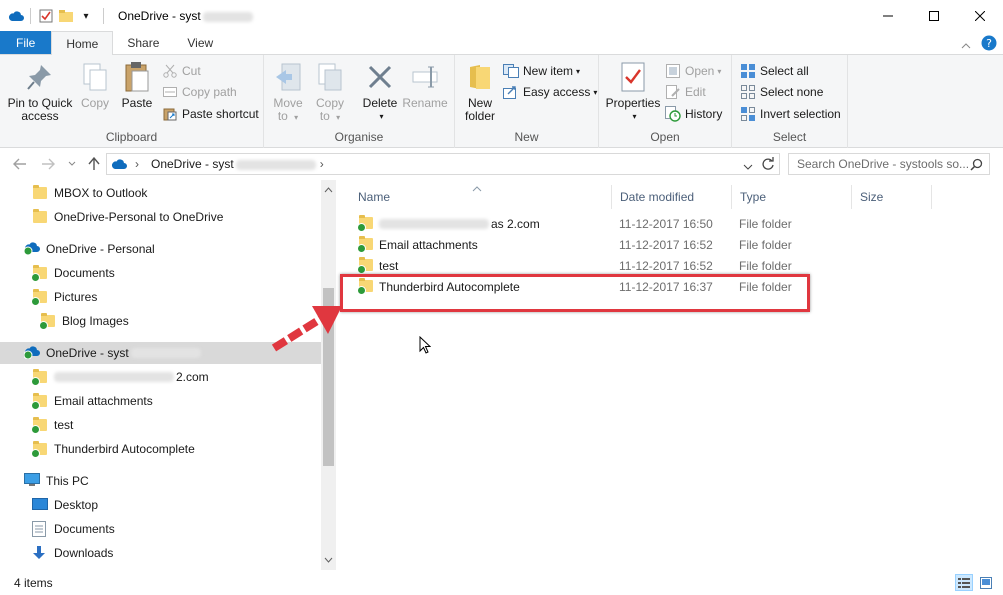 This screenshot has height=595, width=1003. What do you see at coordinates (113, 449) in the screenshot?
I see `tree-item-thunderbird-autocomplete: Thunderbird Autocomplete` at bounding box center [113, 449].